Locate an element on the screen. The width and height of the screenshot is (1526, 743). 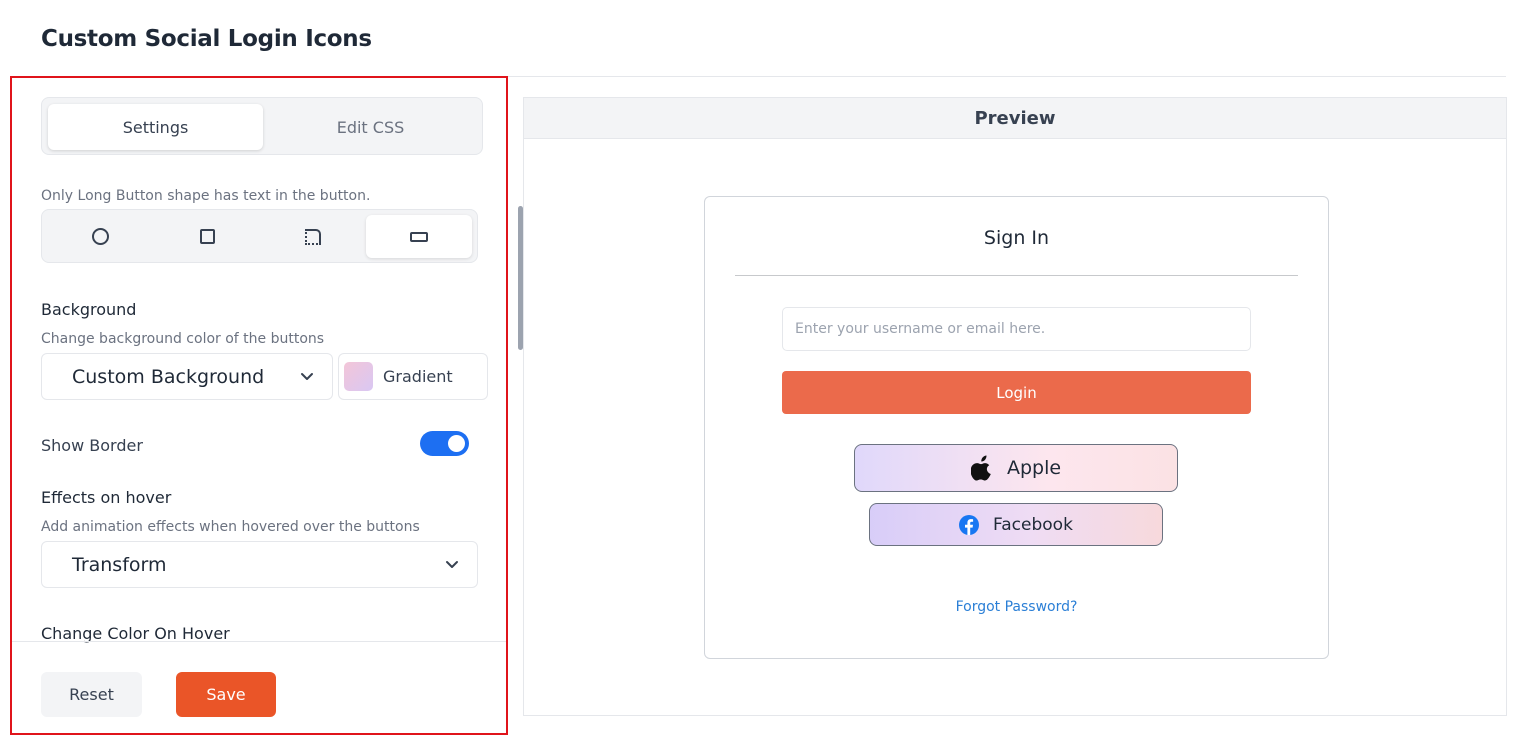
shape-option-rounded-corner is located at coordinates (313, 236).